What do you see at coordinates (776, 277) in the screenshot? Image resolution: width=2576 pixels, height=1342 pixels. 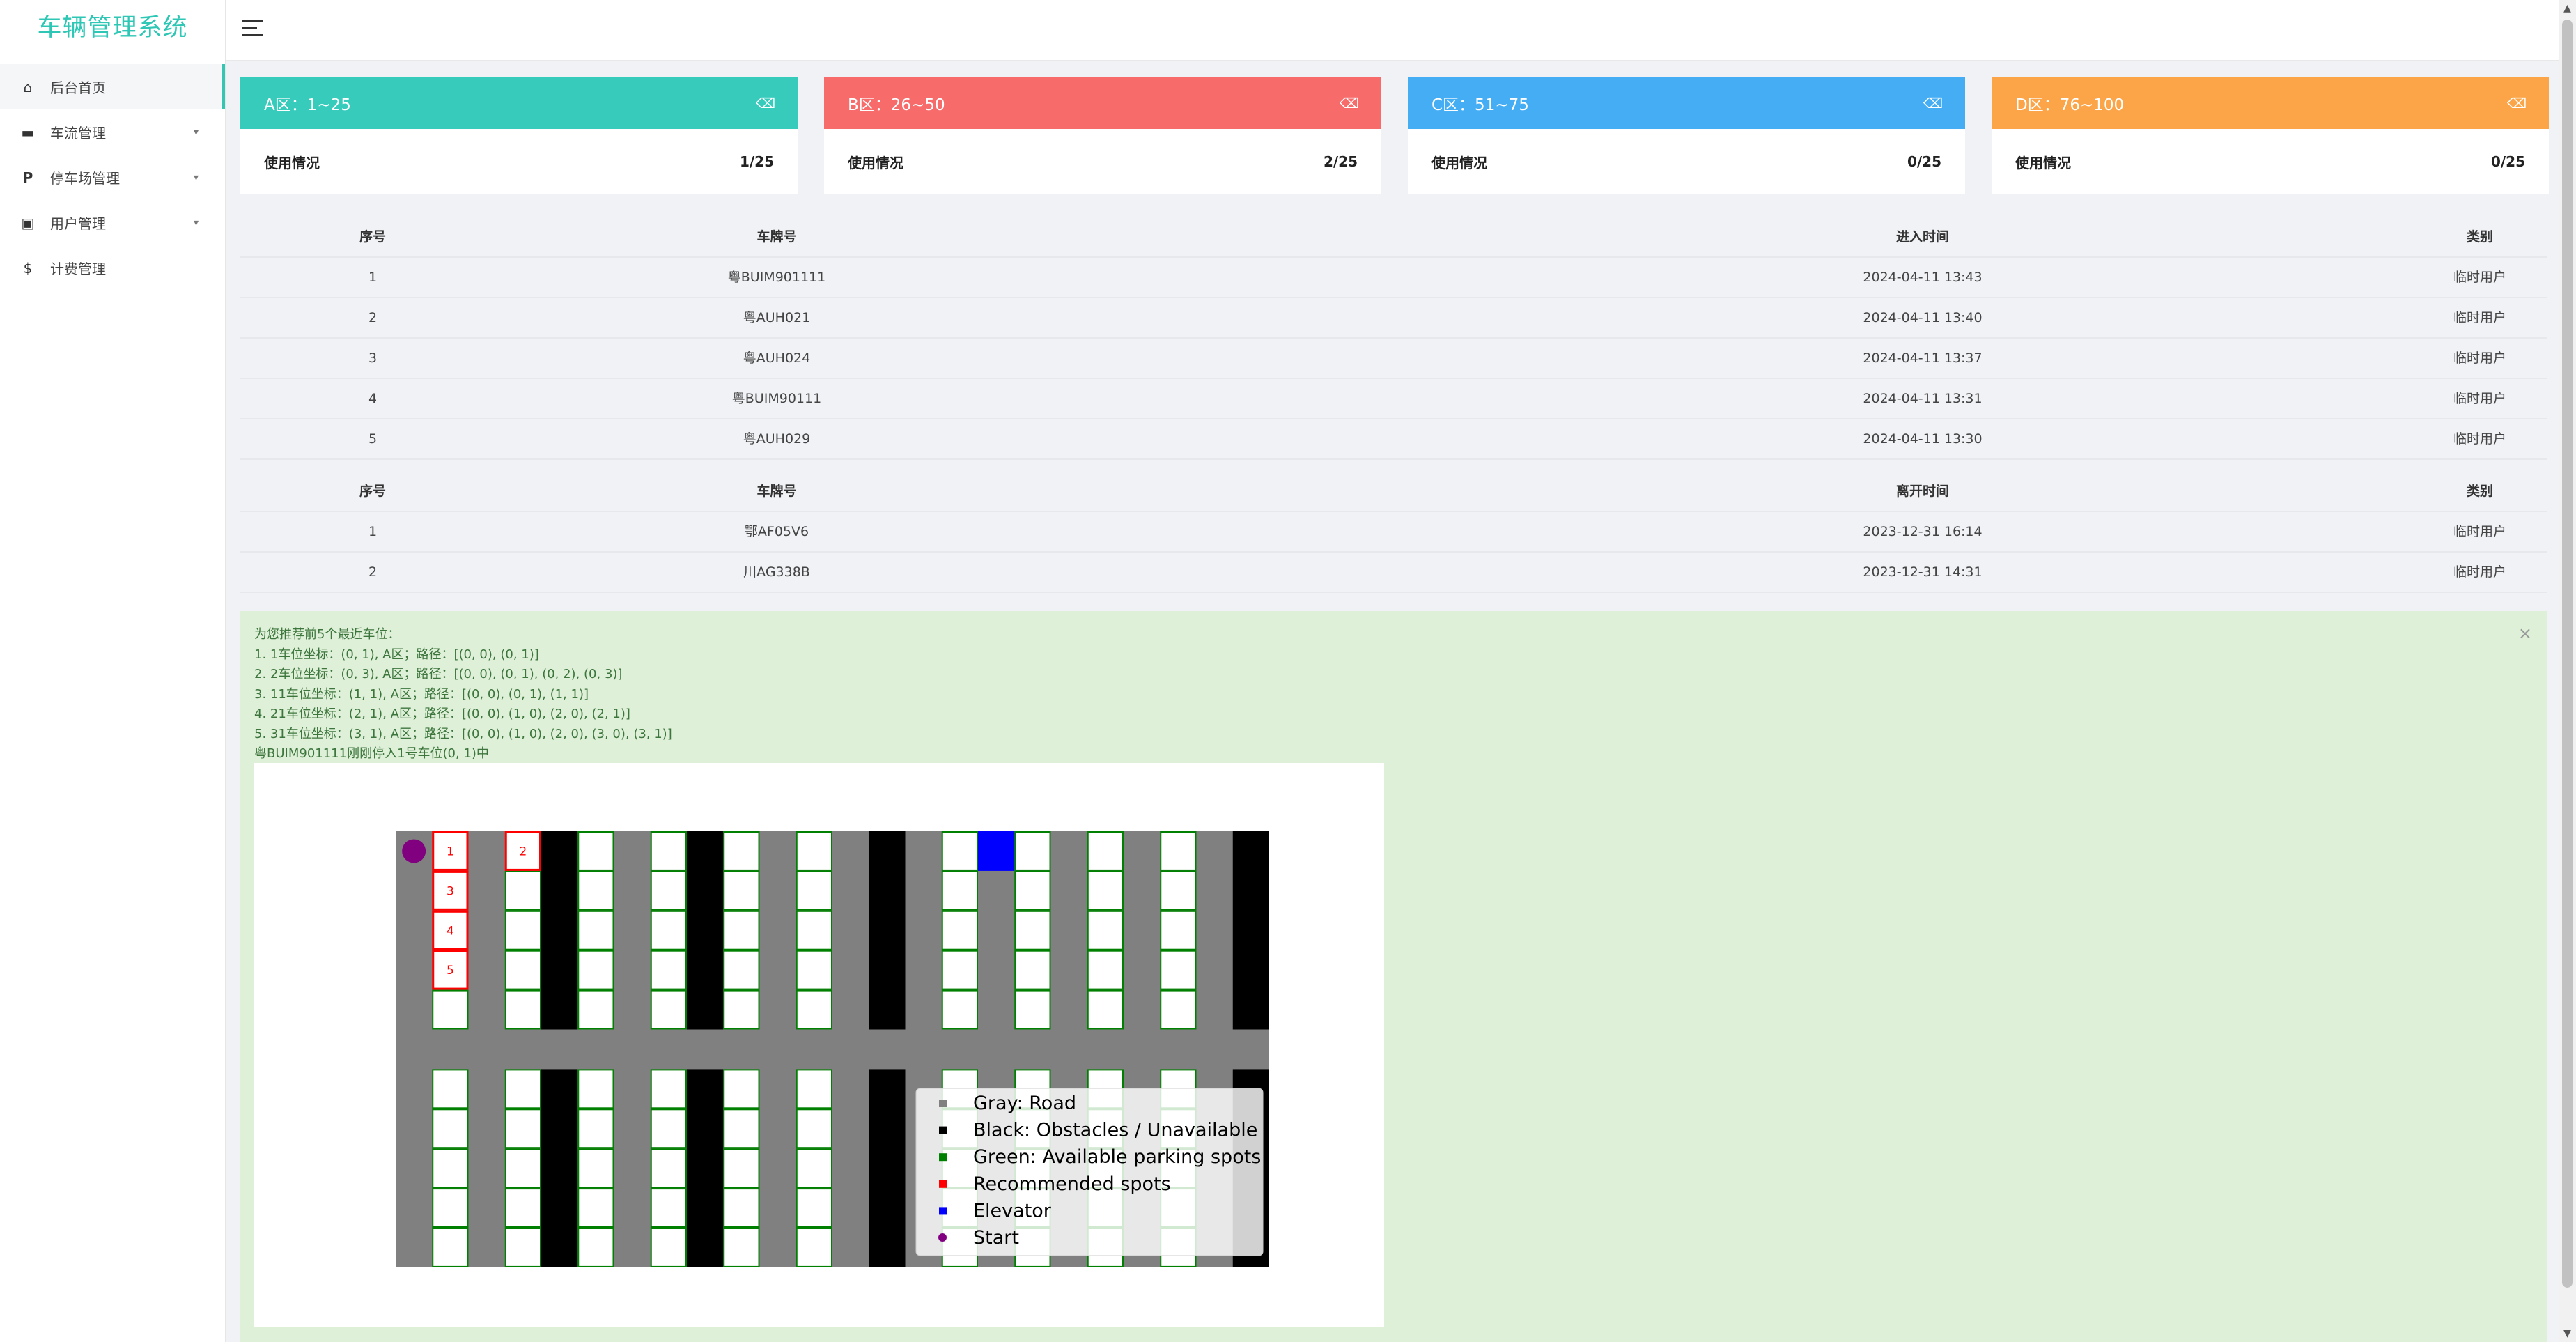 I see `cell-plate: 粤BUIM901111` at bounding box center [776, 277].